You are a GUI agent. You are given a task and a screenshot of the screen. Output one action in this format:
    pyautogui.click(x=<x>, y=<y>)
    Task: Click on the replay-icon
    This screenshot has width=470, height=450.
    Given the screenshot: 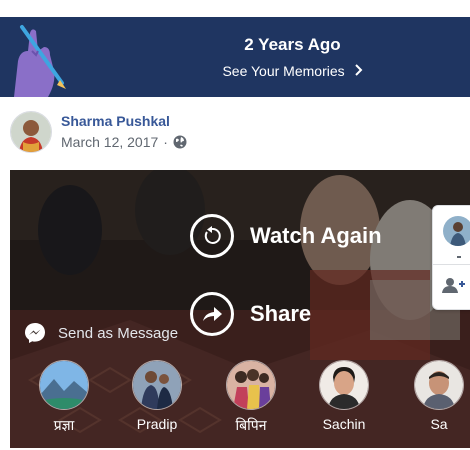 What is the action you would take?
    pyautogui.click(x=212, y=235)
    